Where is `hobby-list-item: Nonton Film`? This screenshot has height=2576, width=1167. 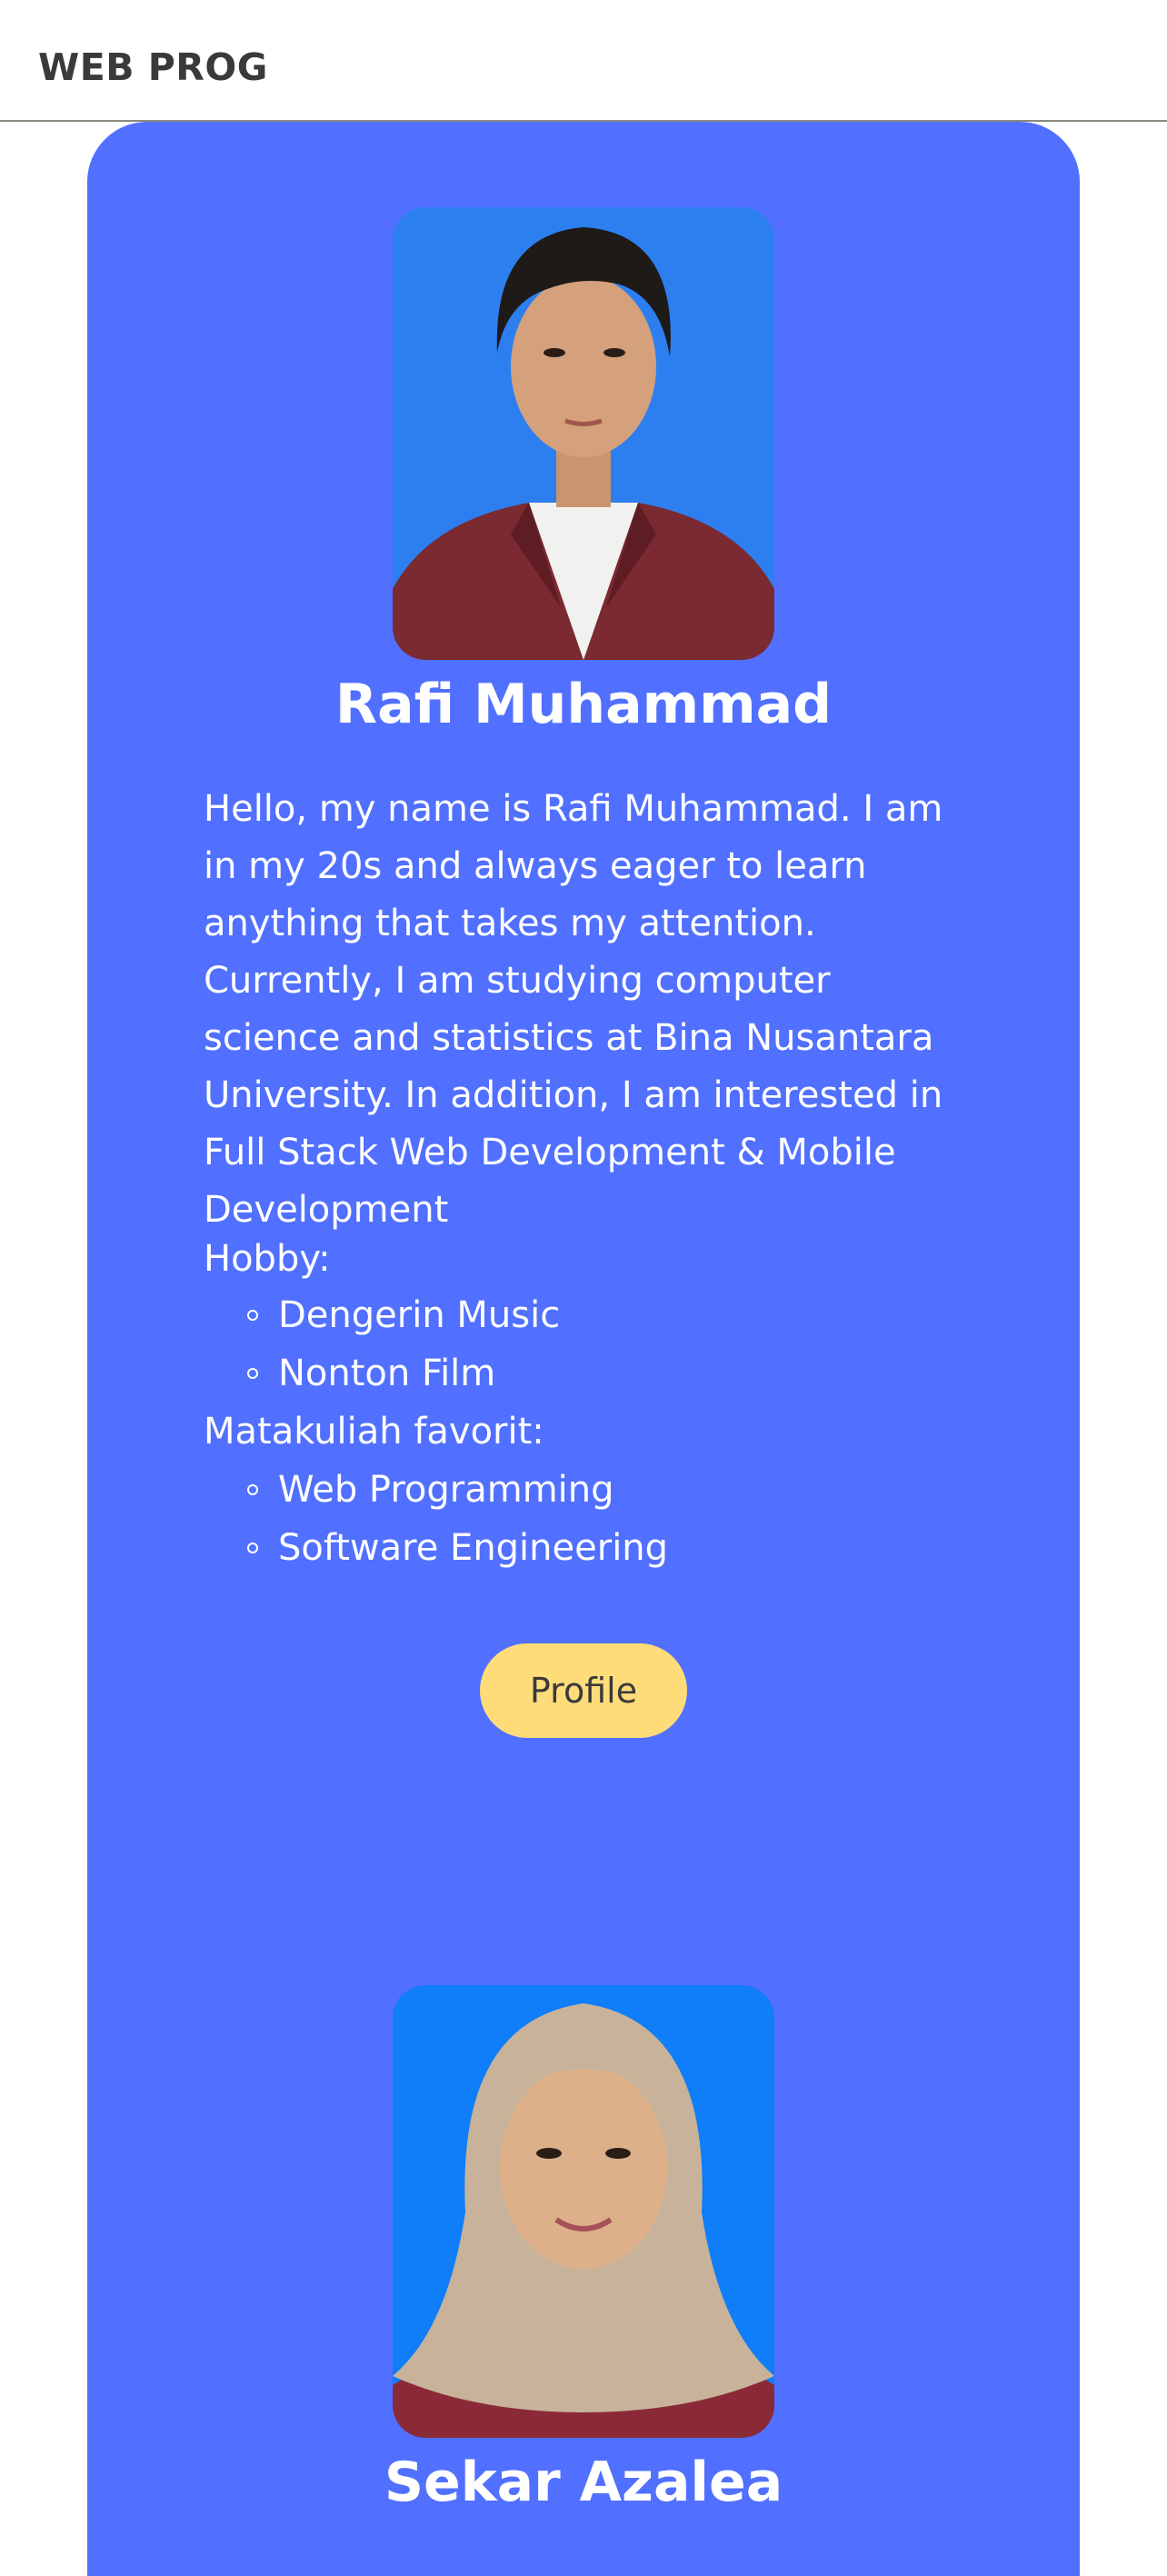
hobby-list-item: Nonton Film is located at coordinates (371, 1373).